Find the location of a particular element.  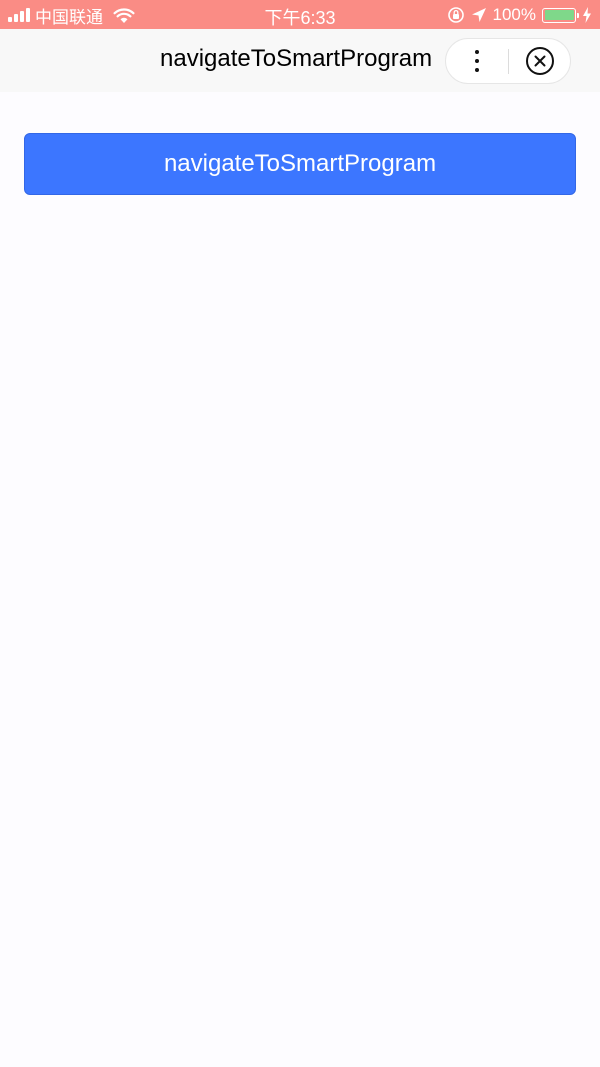

menu-capsule is located at coordinates (508, 61).